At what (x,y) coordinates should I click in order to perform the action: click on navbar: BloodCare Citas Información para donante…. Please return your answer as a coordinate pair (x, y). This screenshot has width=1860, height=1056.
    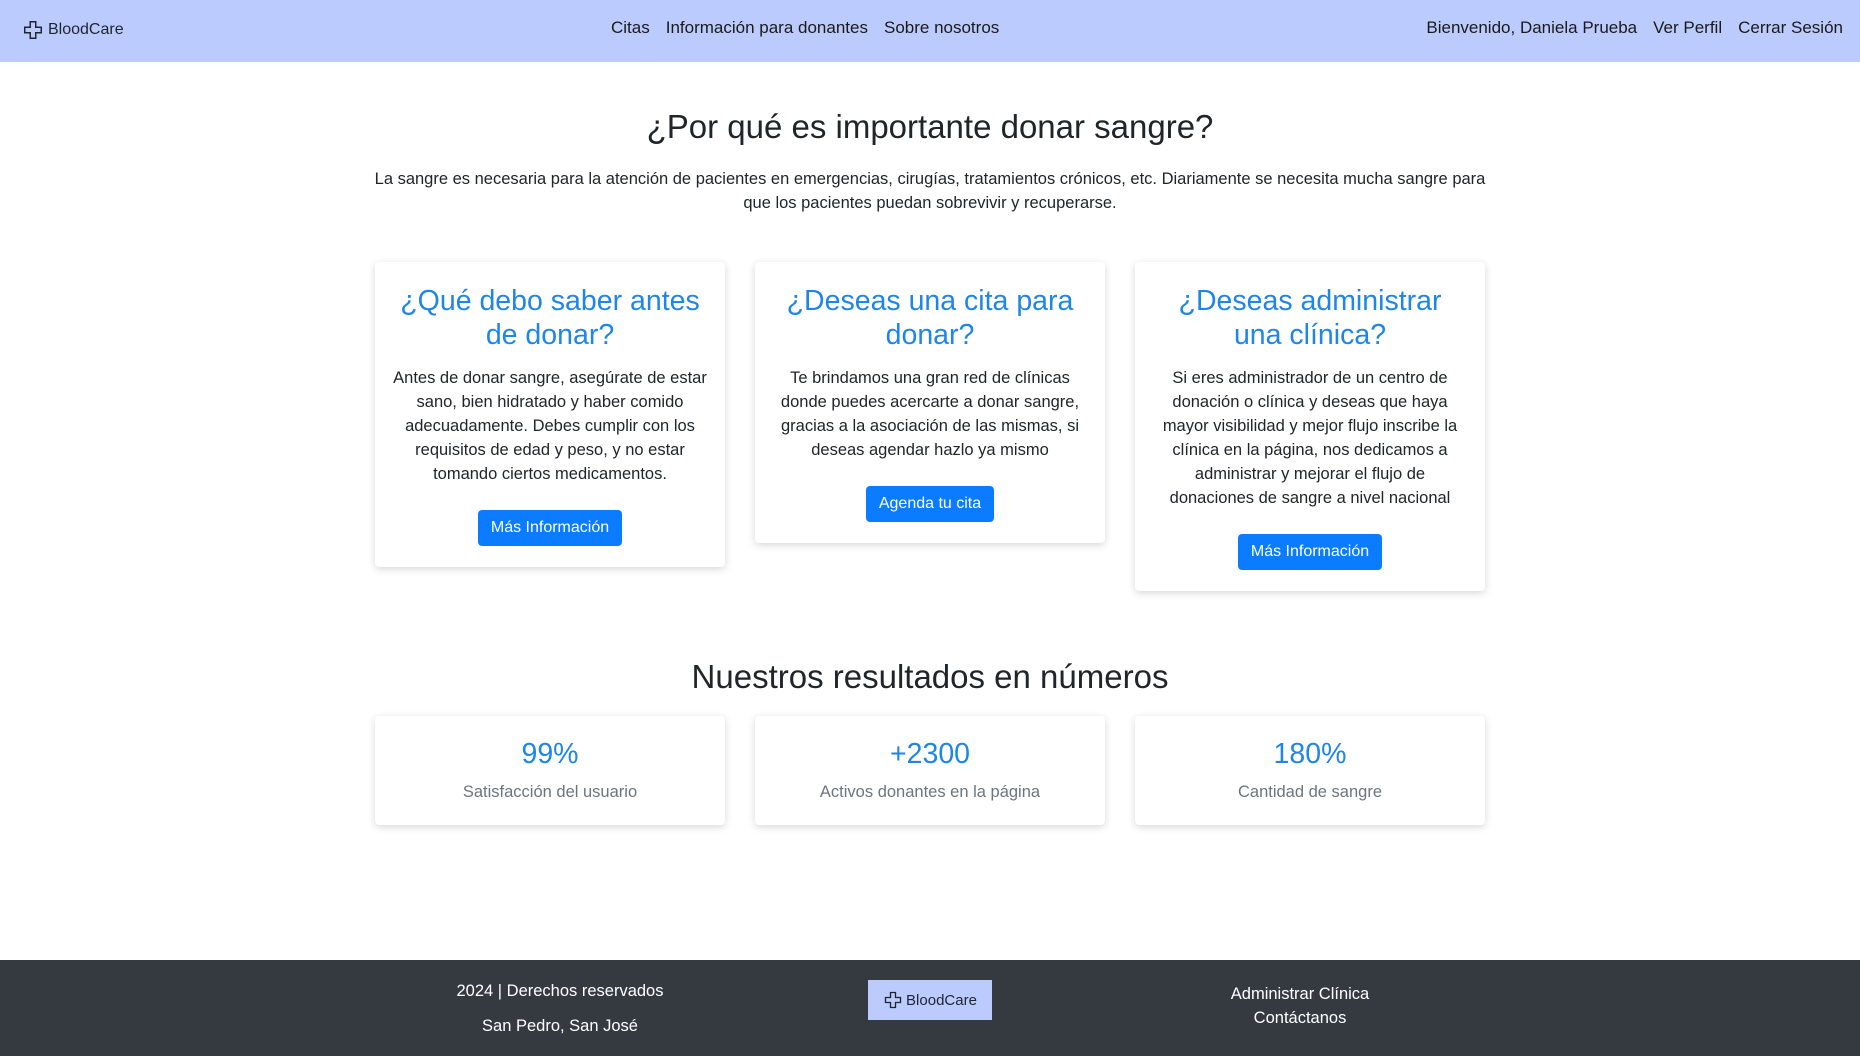
    Looking at the image, I should click on (930, 31).